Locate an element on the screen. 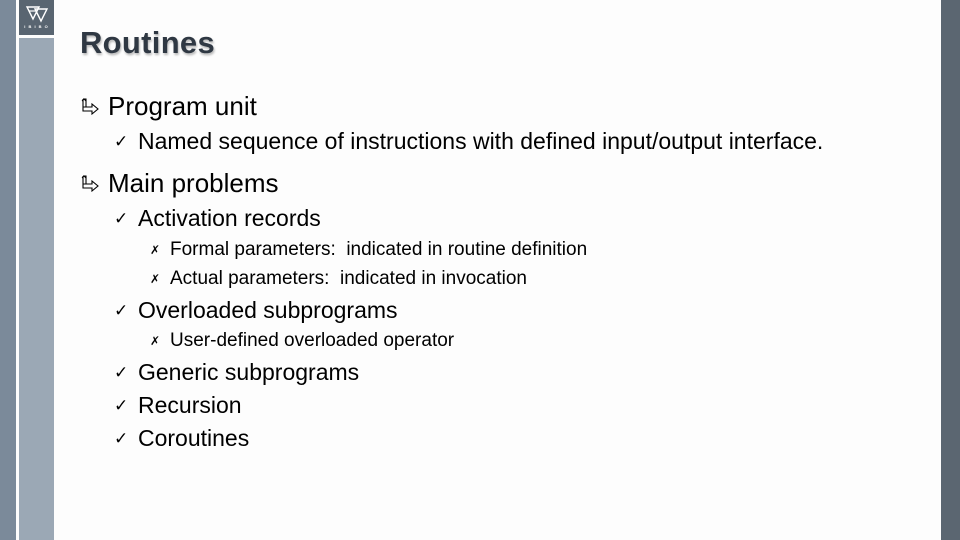 The height and width of the screenshot is (540, 960). slide-title: Routines is located at coordinates (148, 42).